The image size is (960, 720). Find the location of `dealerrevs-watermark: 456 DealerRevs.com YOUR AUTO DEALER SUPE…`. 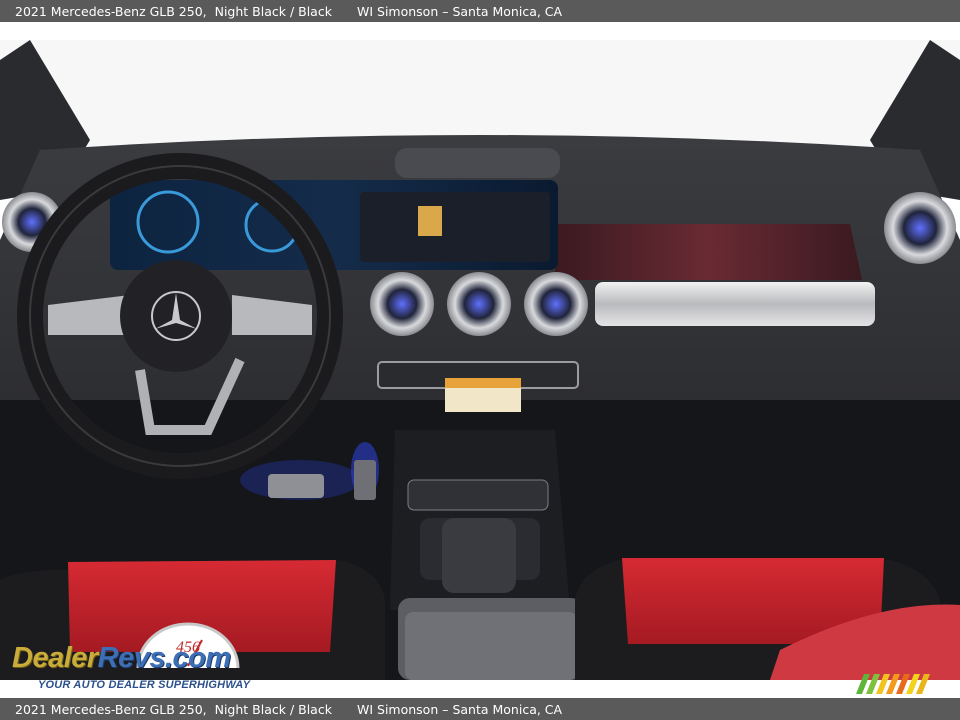

dealerrevs-watermark: 456 DealerRevs.com YOUR AUTO DEALER SUPE… is located at coordinates (140, 658).